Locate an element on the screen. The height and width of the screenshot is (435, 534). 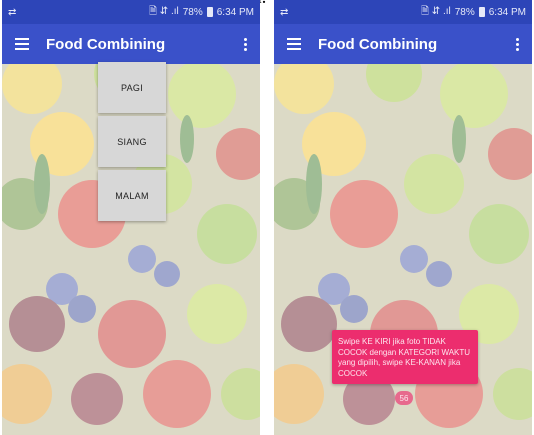
pagi-button: PAGI is located at coordinates (132, 87).